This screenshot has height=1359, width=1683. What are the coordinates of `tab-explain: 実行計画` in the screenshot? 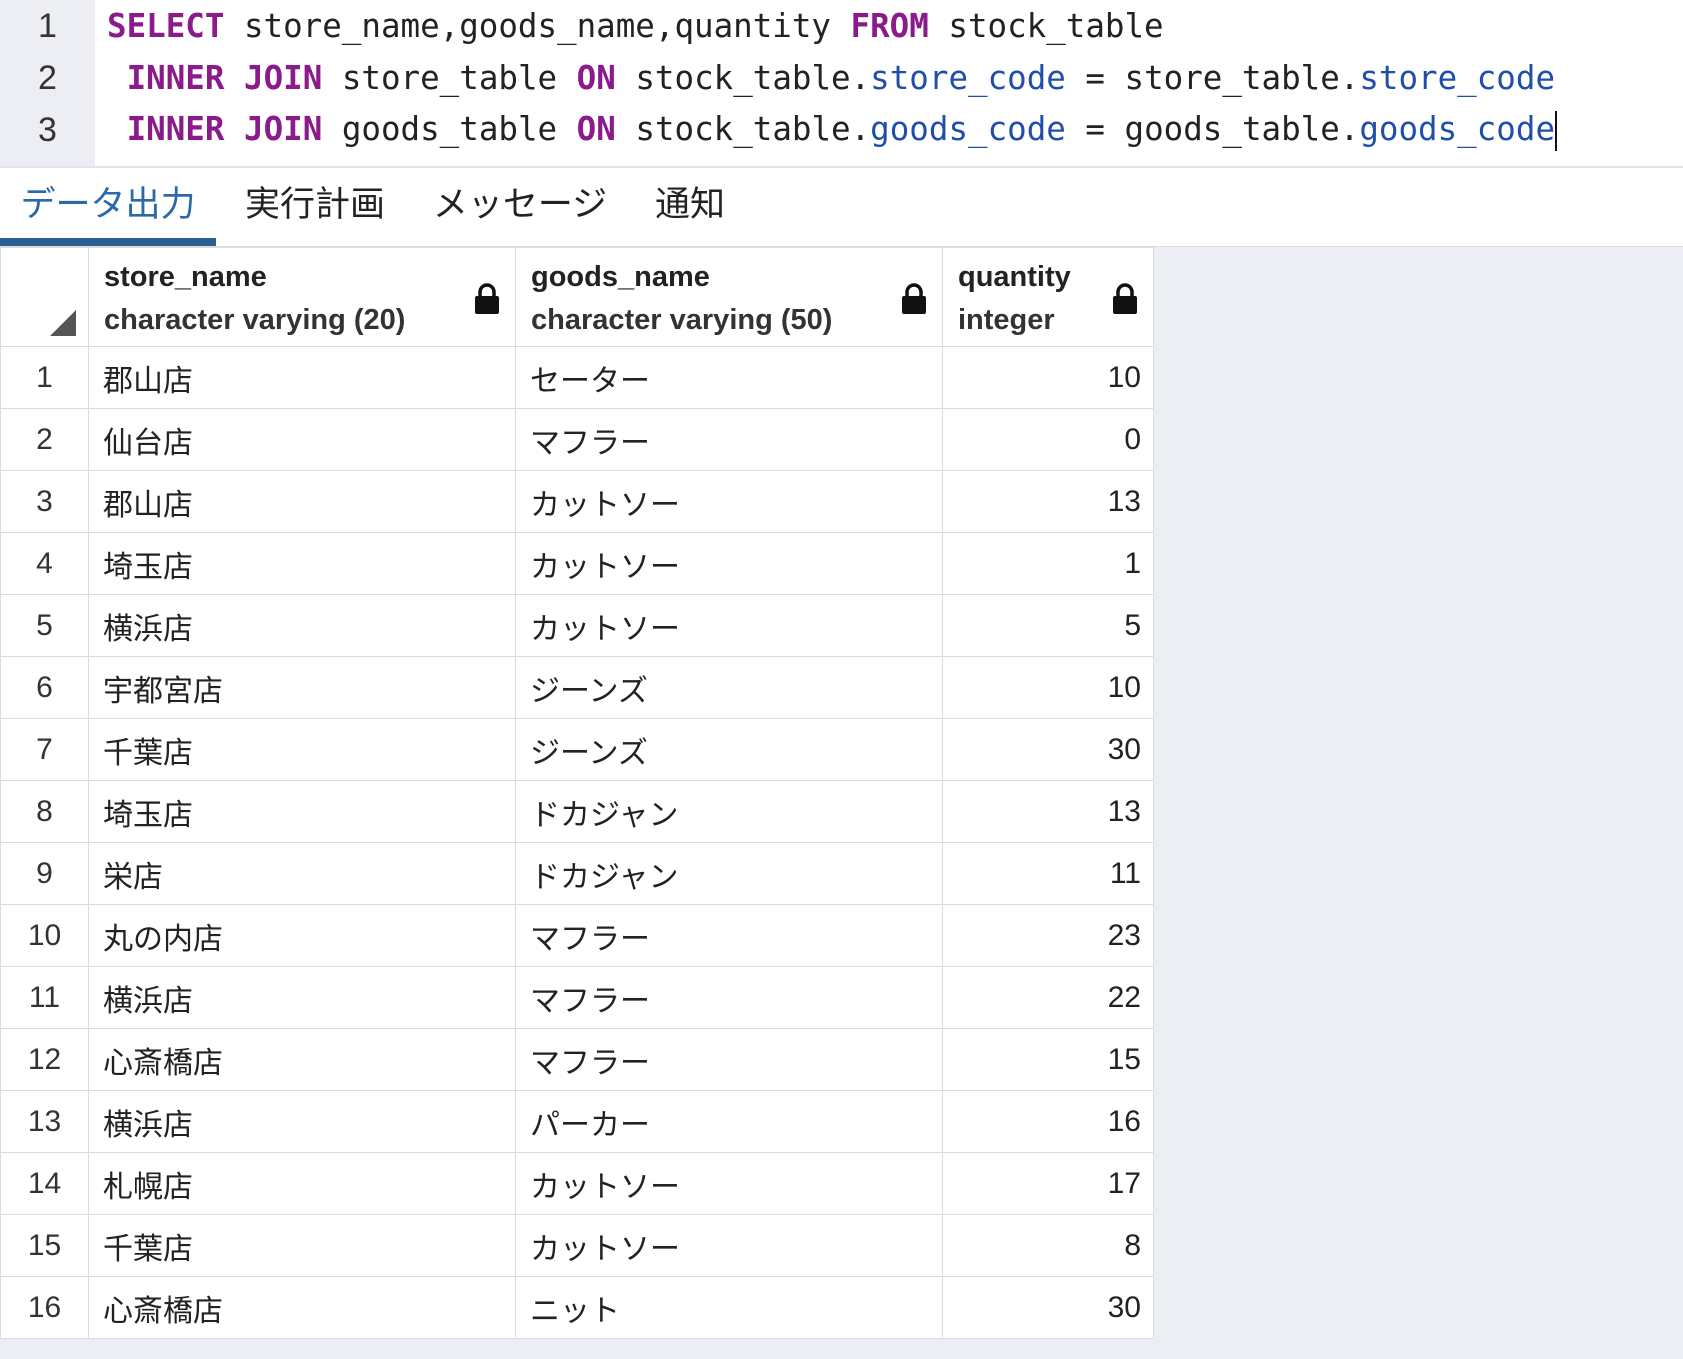 It's located at (315, 207).